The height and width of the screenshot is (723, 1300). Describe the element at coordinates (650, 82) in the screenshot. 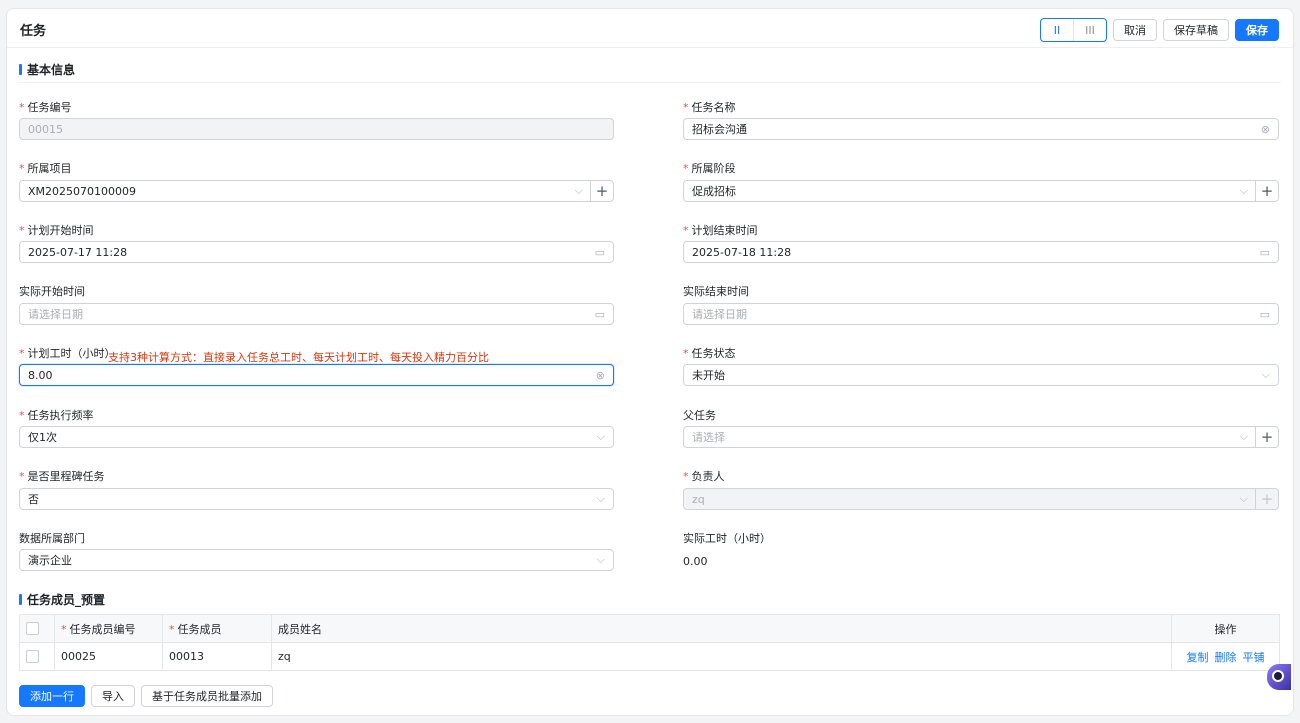

I see `section-divider` at that location.